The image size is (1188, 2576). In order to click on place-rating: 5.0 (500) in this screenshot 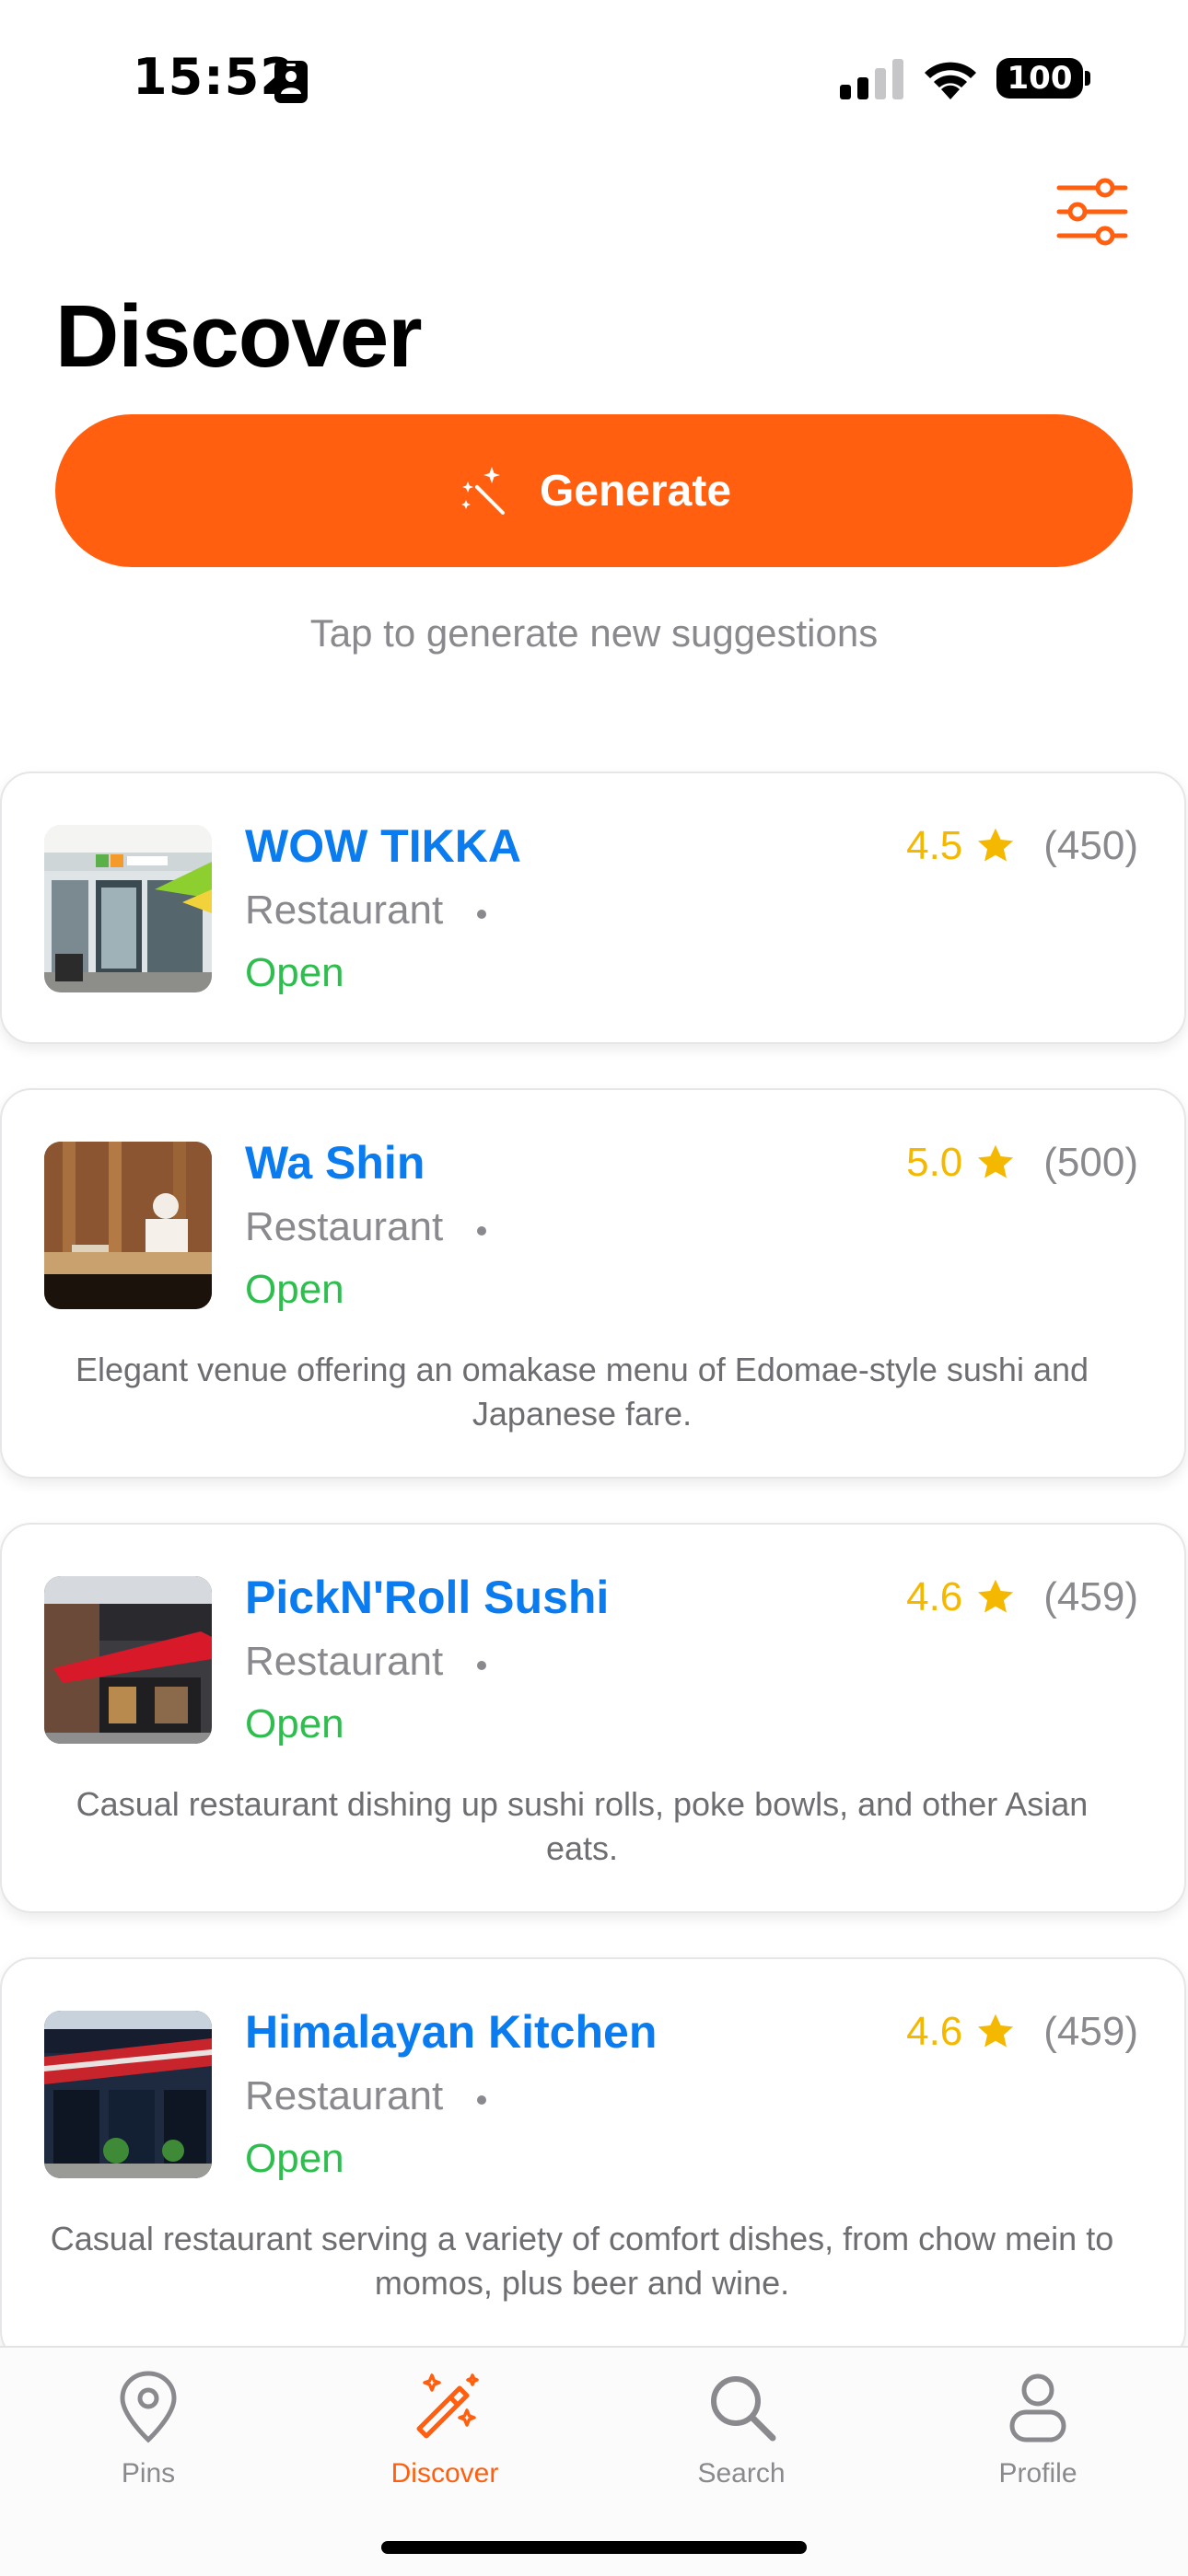, I will do `click(1022, 1163)`.